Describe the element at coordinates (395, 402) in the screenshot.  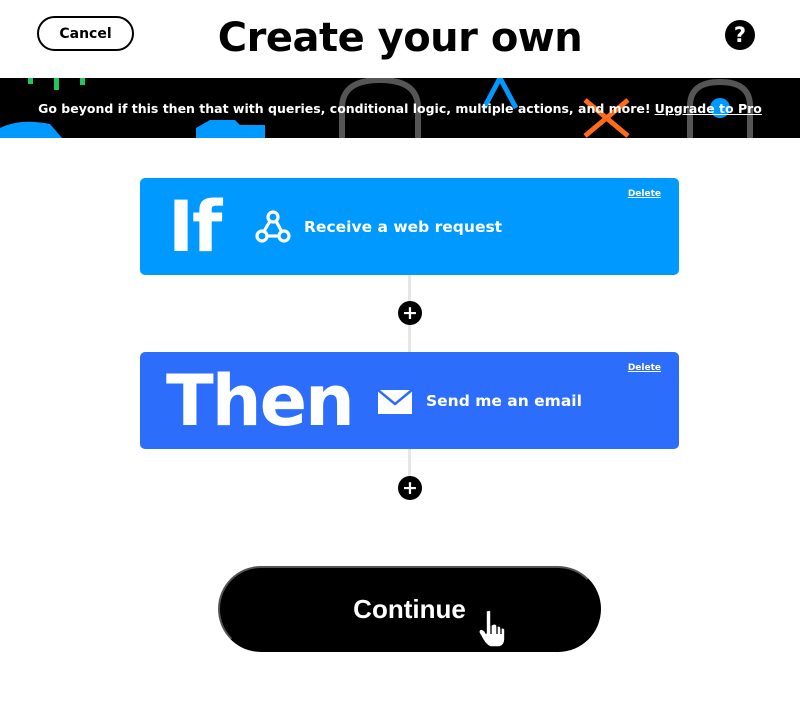
I see `email-icon` at that location.